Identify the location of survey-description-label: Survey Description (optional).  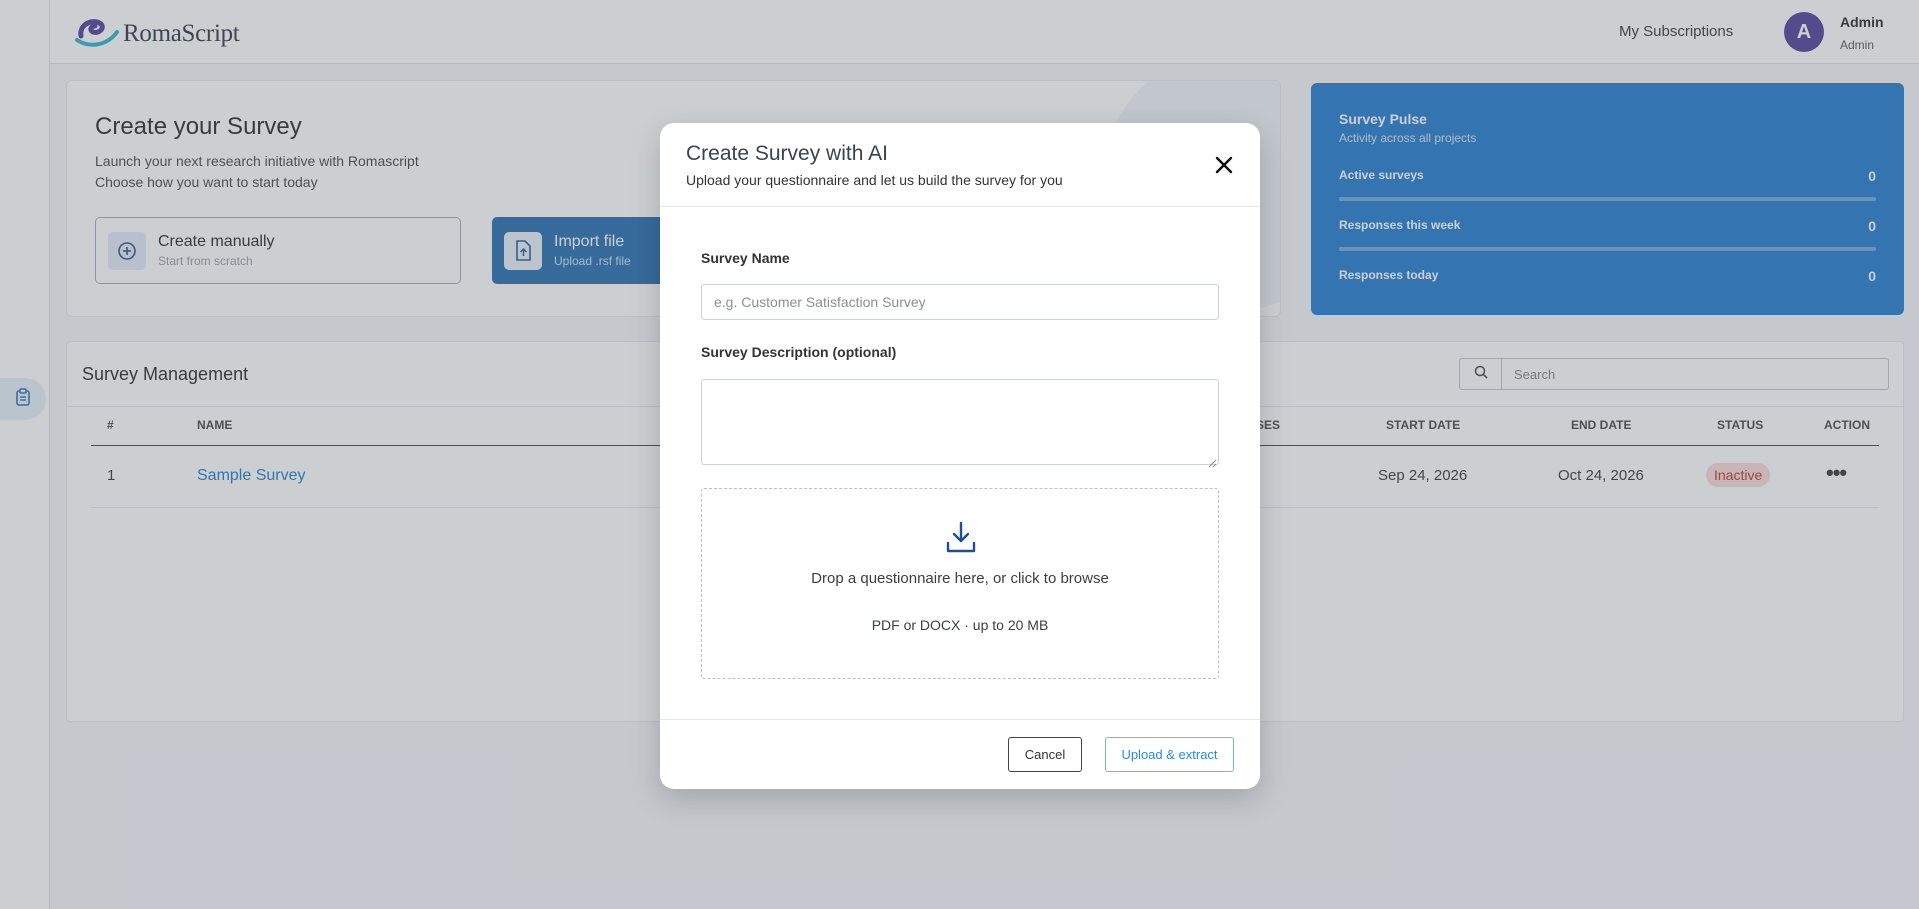
(799, 352).